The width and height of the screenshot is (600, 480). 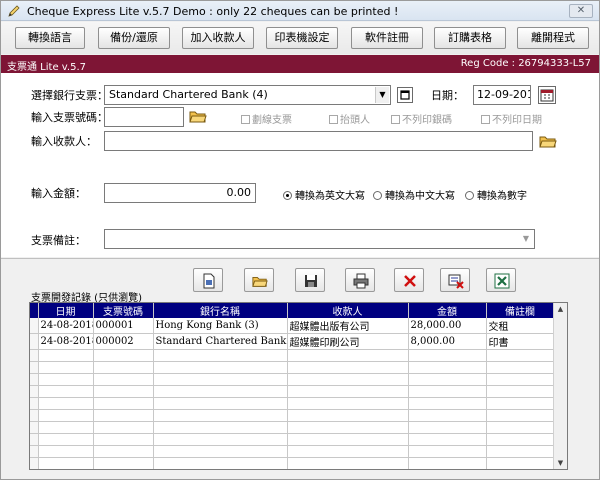 What do you see at coordinates (319, 239) in the screenshot?
I see `remark-select: ▼` at bounding box center [319, 239].